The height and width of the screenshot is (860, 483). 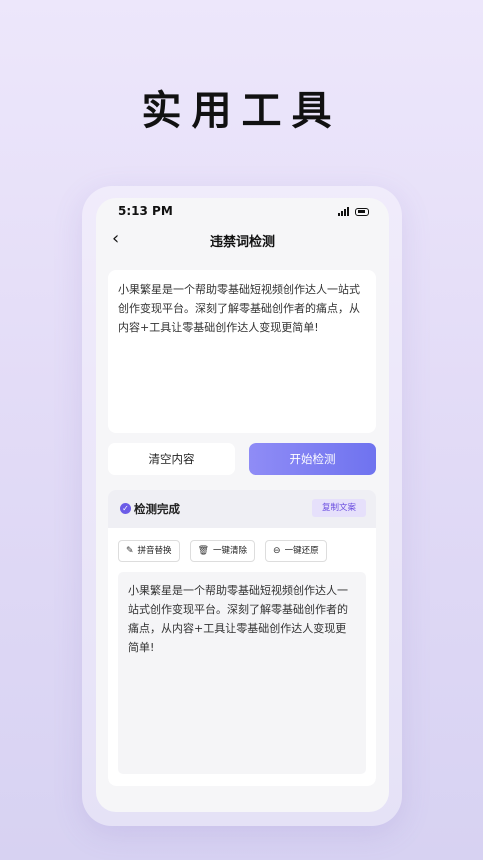 I want to click on check-circle-icon: ✓, so click(x=125, y=508).